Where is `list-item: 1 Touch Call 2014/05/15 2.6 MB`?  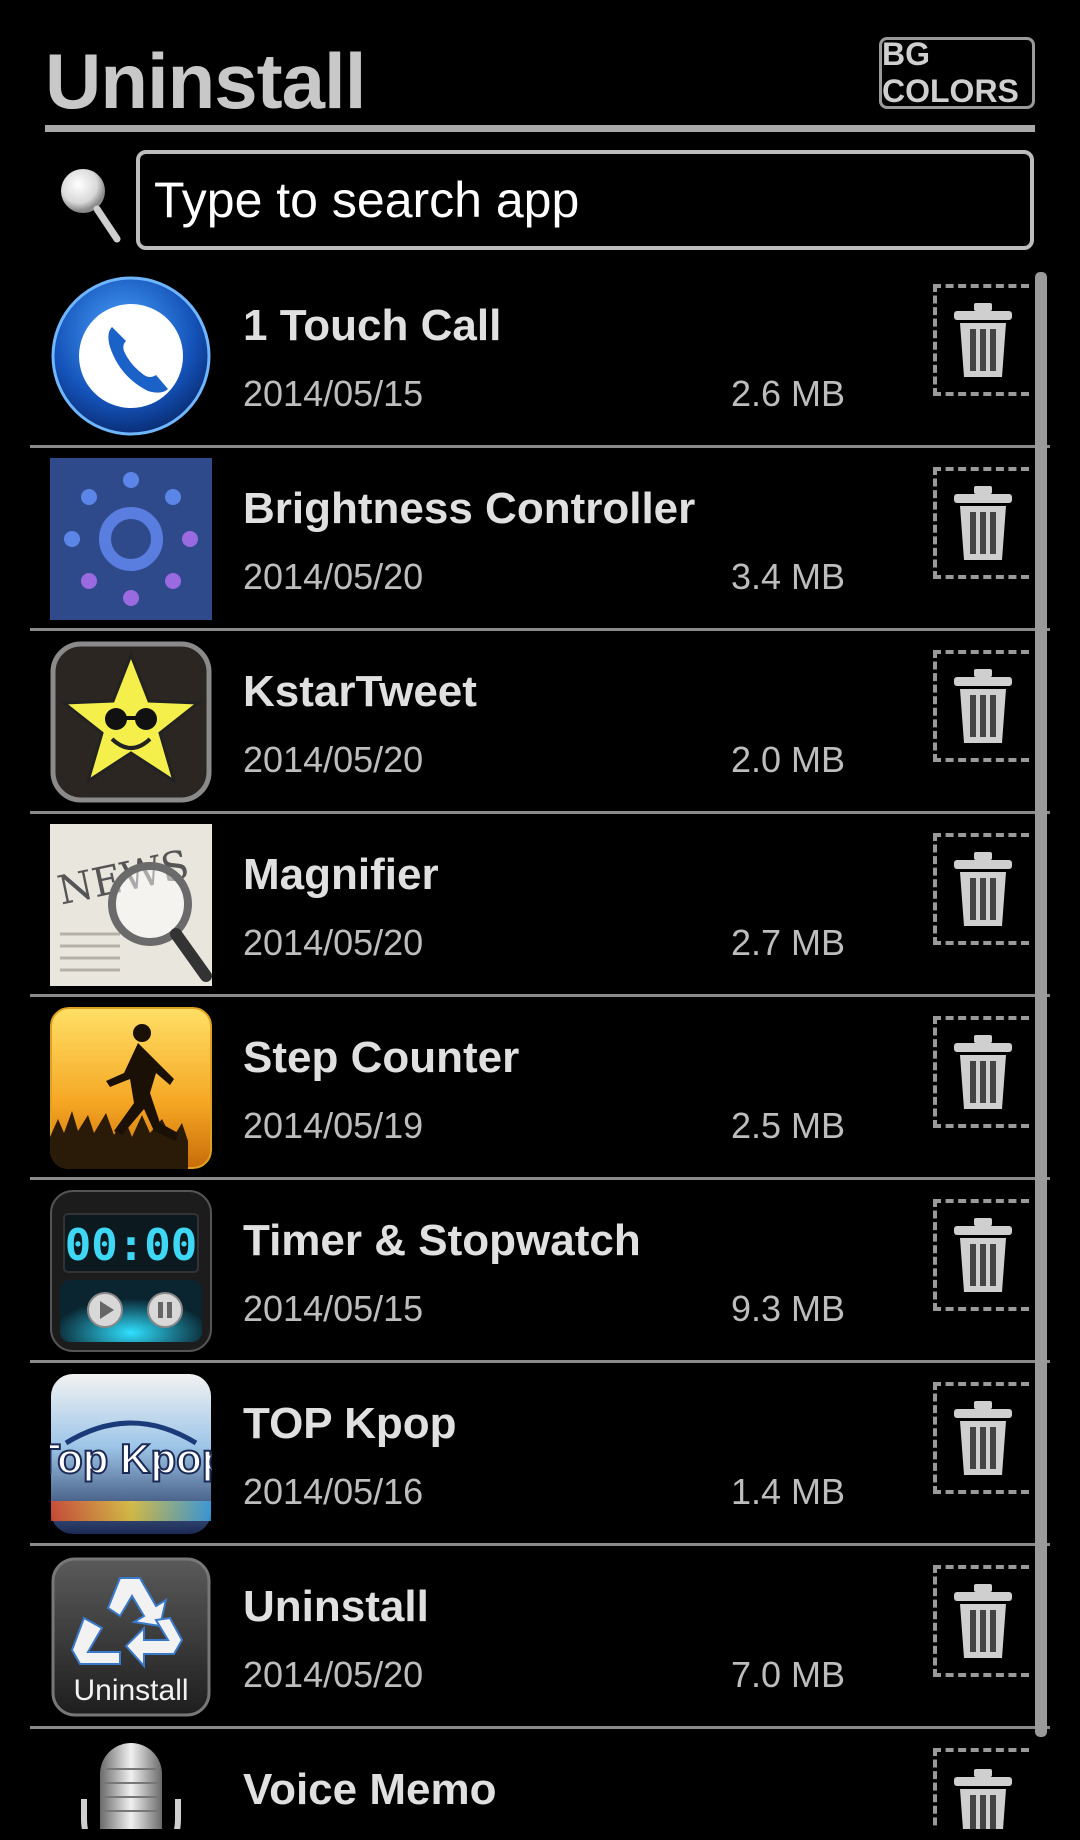 list-item: 1 Touch Call 2014/05/15 2.6 MB is located at coordinates (540, 356).